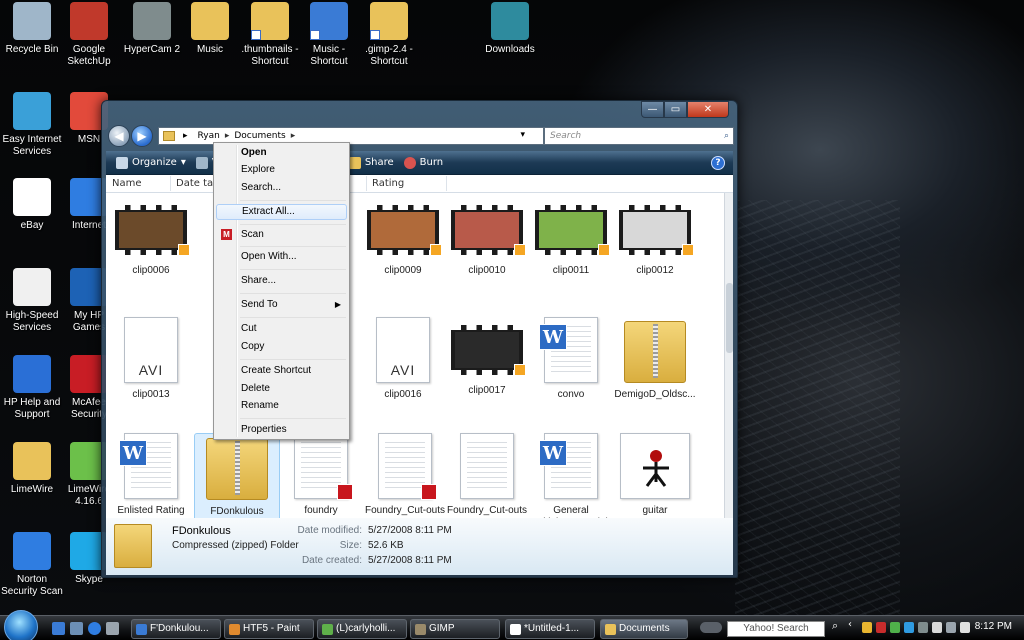 The height and width of the screenshot is (640, 1024). Describe the element at coordinates (895, 627) in the screenshot. I see `tray-messenger-icon` at that location.